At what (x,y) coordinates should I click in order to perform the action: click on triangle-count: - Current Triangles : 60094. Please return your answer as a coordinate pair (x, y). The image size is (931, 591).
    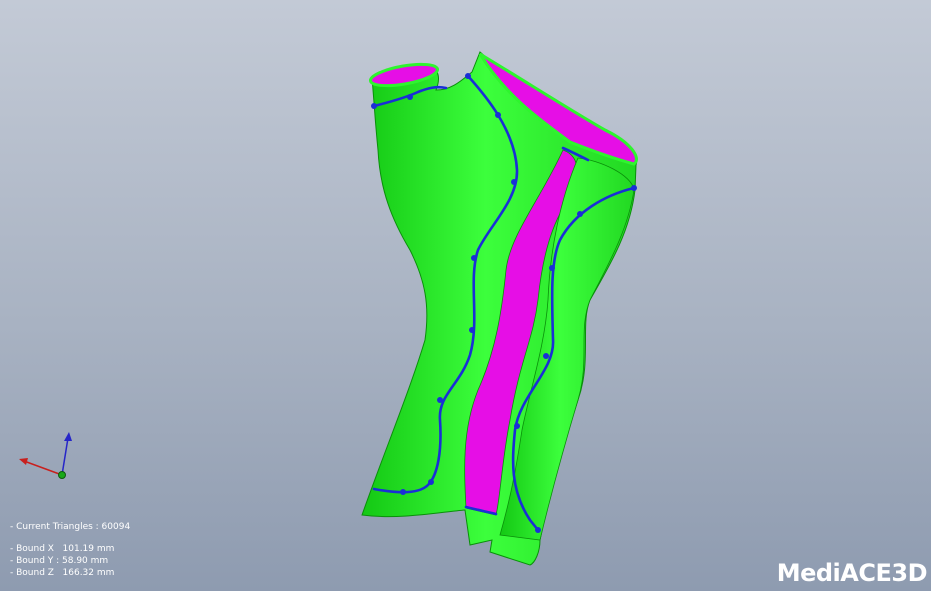
    Looking at the image, I should click on (70, 527).